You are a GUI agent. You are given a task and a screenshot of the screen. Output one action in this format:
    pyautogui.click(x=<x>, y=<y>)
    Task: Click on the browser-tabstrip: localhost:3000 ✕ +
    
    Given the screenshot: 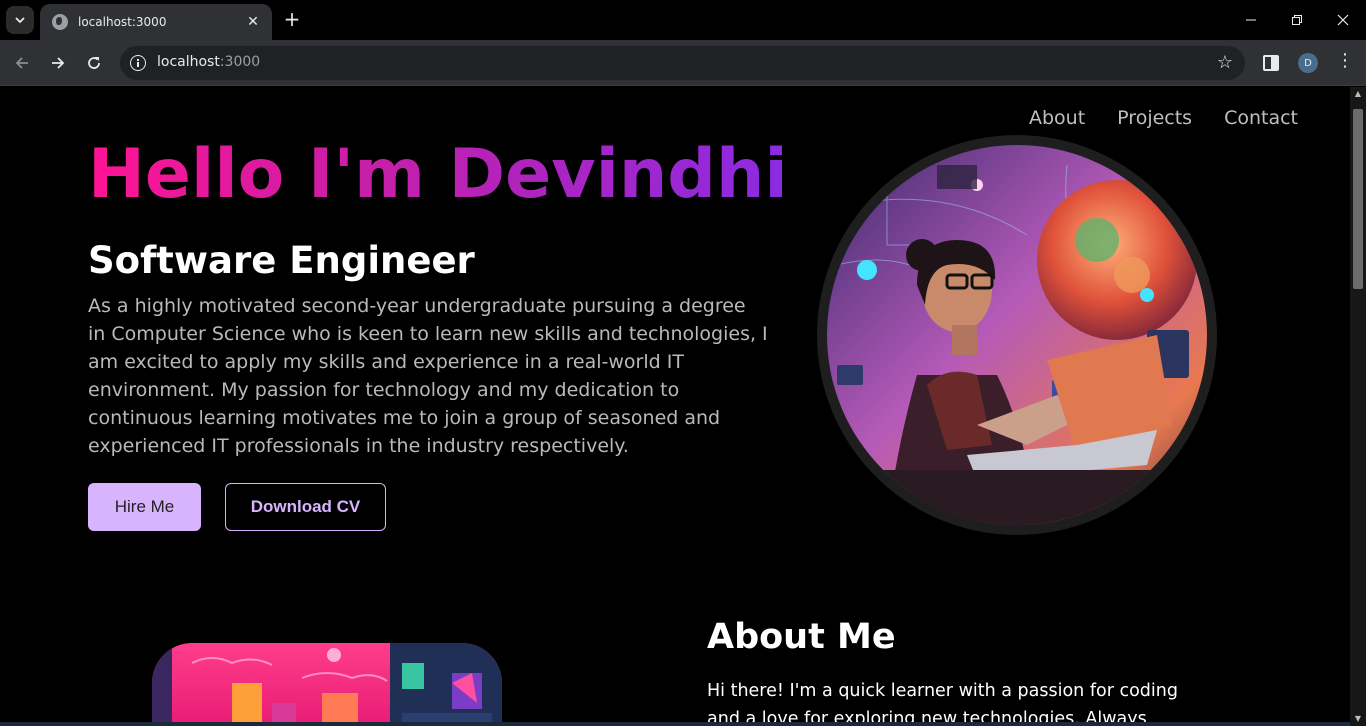 What is the action you would take?
    pyautogui.click(x=683, y=20)
    